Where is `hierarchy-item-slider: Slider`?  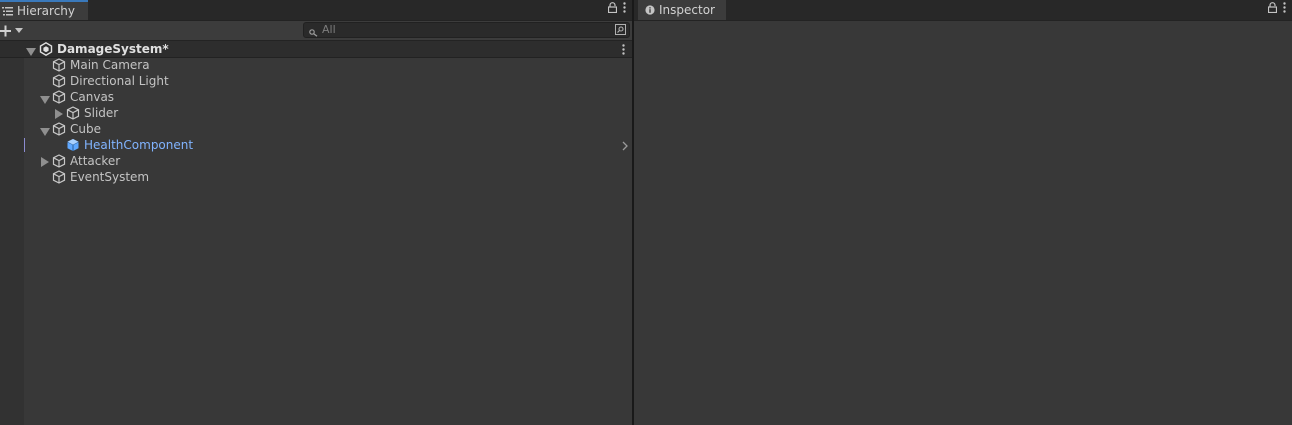
hierarchy-item-slider: Slider is located at coordinates (316, 113).